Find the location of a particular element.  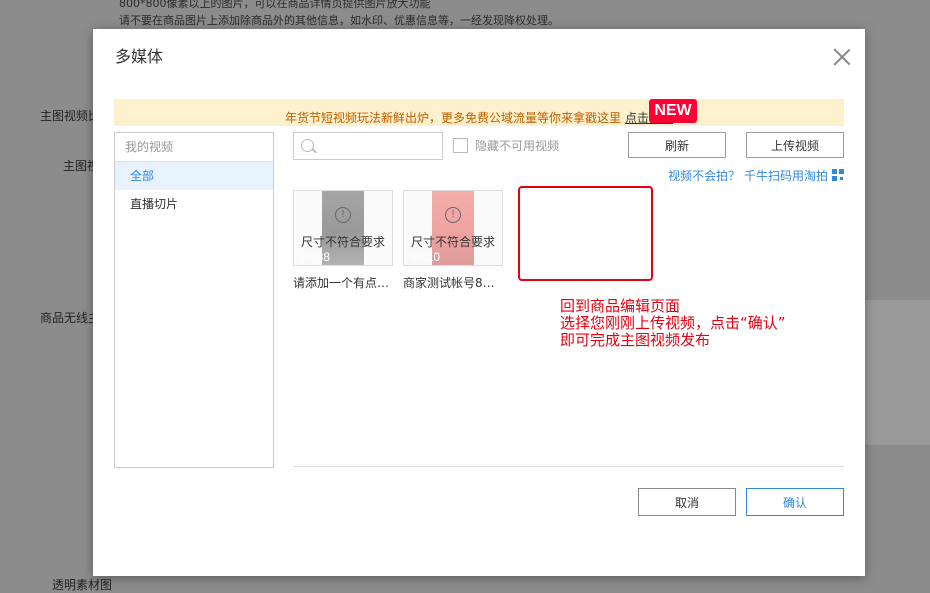

hide-unavailable-checkbox is located at coordinates (460, 145).